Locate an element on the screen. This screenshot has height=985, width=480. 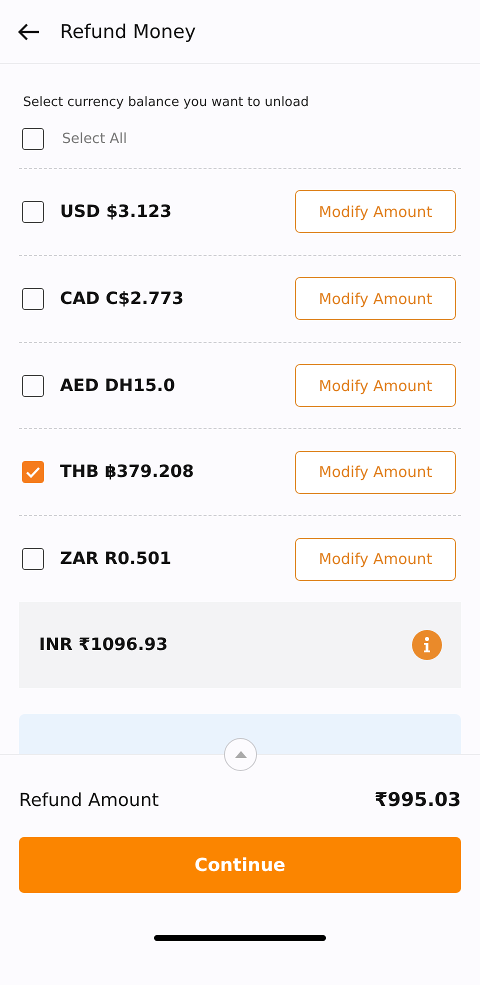
refund-amount-label: Refund Amount is located at coordinates (89, 800).